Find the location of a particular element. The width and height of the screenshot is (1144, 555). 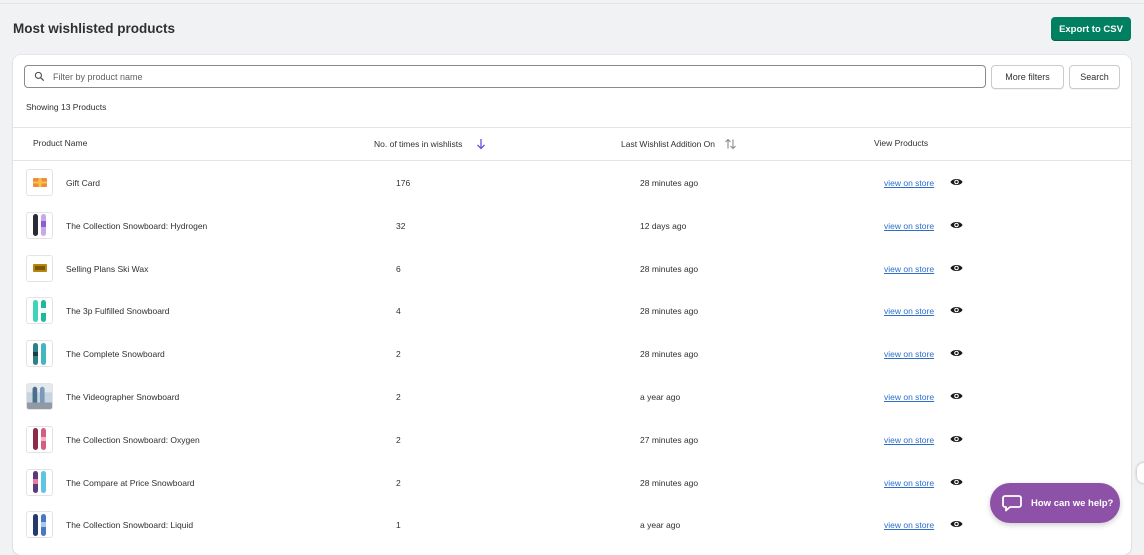

product-name: Selling Plans Ski Wax is located at coordinates (107, 268).